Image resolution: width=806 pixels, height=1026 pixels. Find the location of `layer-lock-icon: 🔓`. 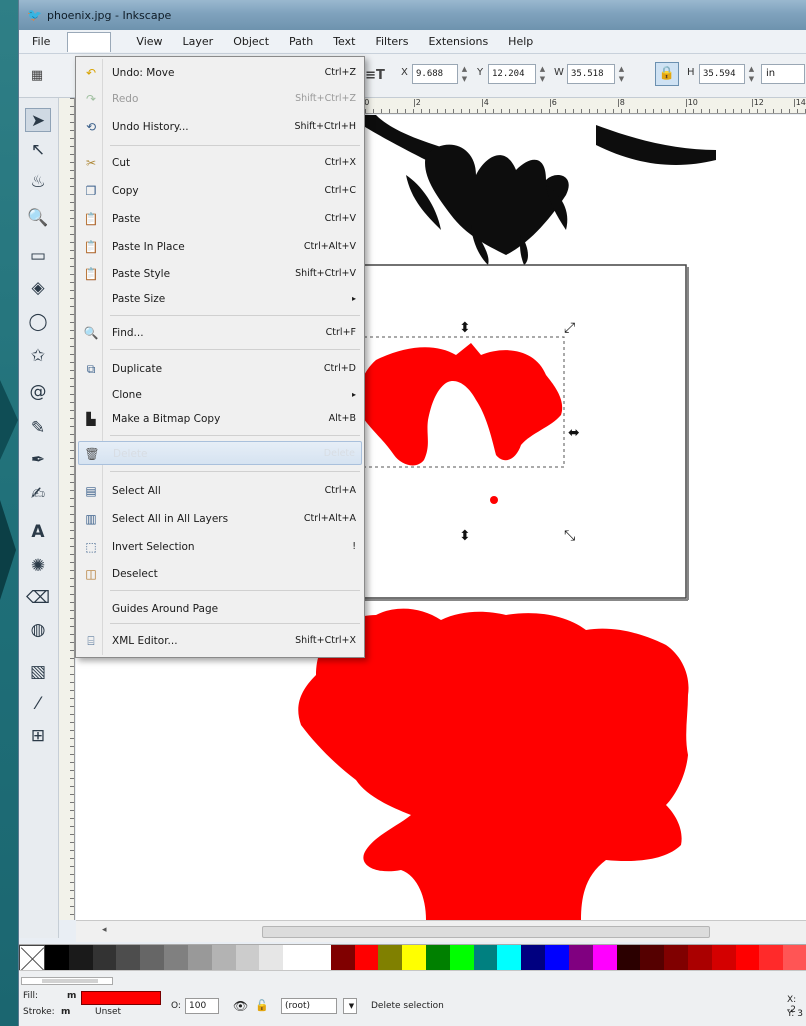

layer-lock-icon: 🔓 is located at coordinates (262, 1005).